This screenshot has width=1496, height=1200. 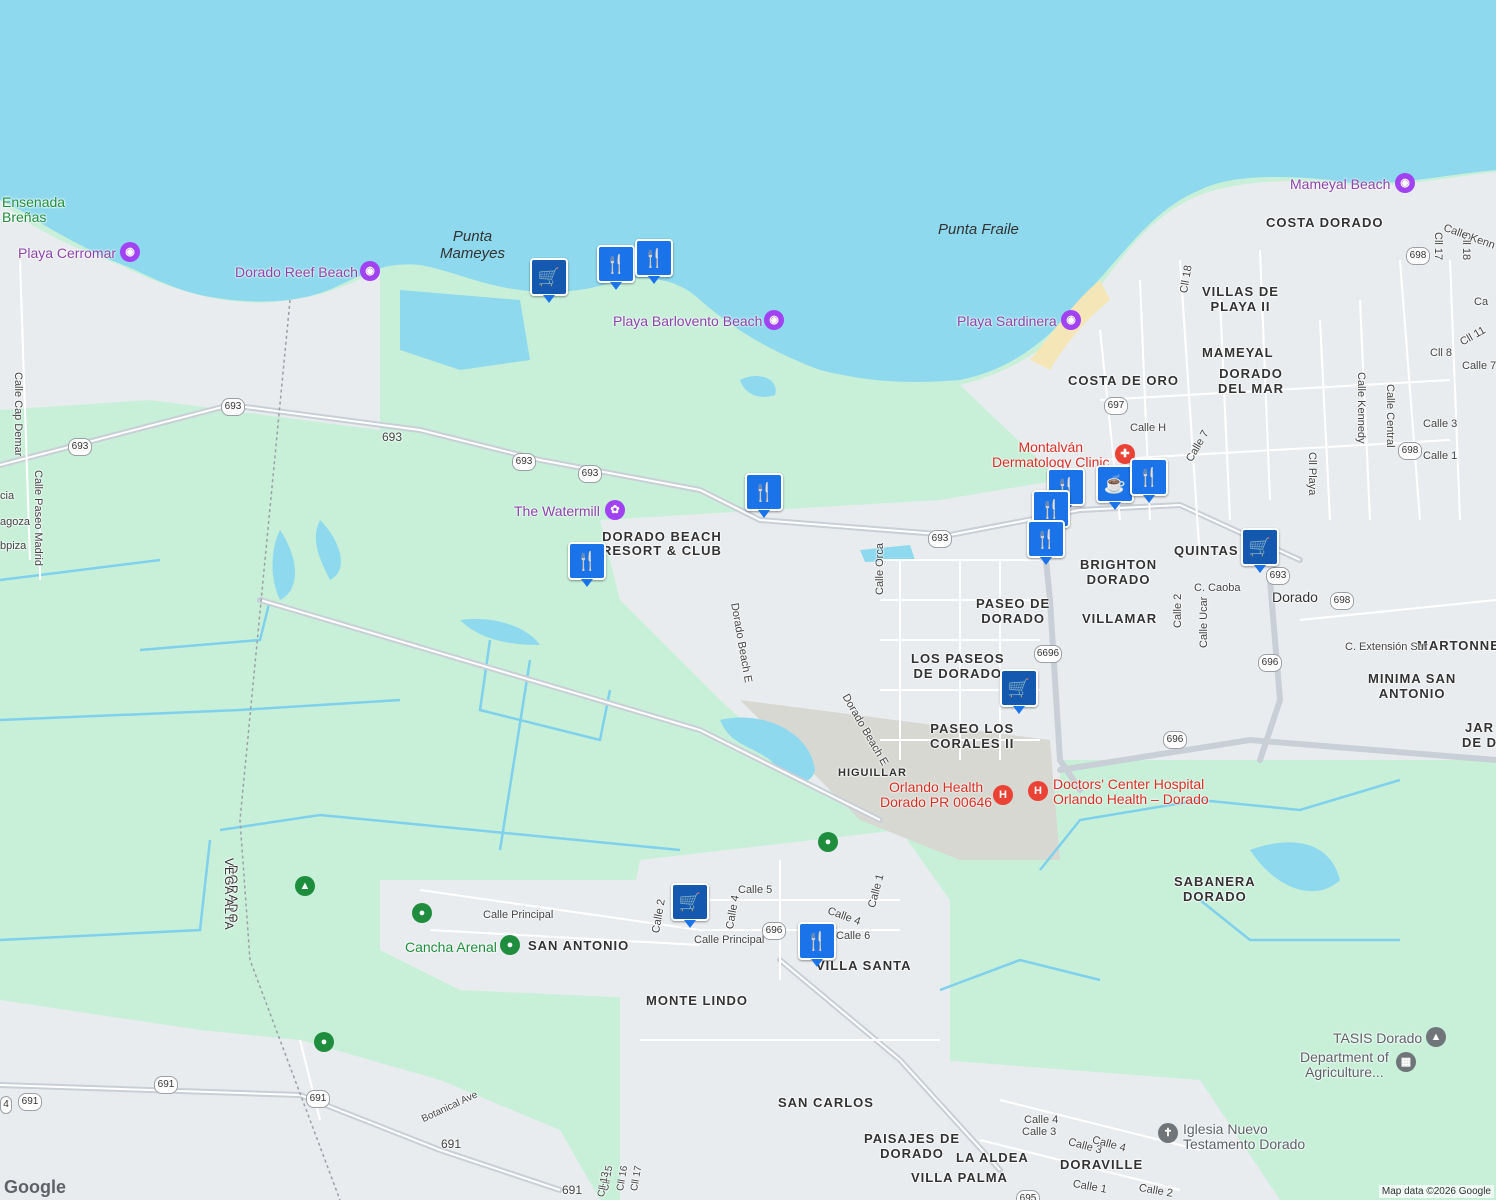 What do you see at coordinates (755, 890) in the screenshot?
I see `street-label: Calle 5` at bounding box center [755, 890].